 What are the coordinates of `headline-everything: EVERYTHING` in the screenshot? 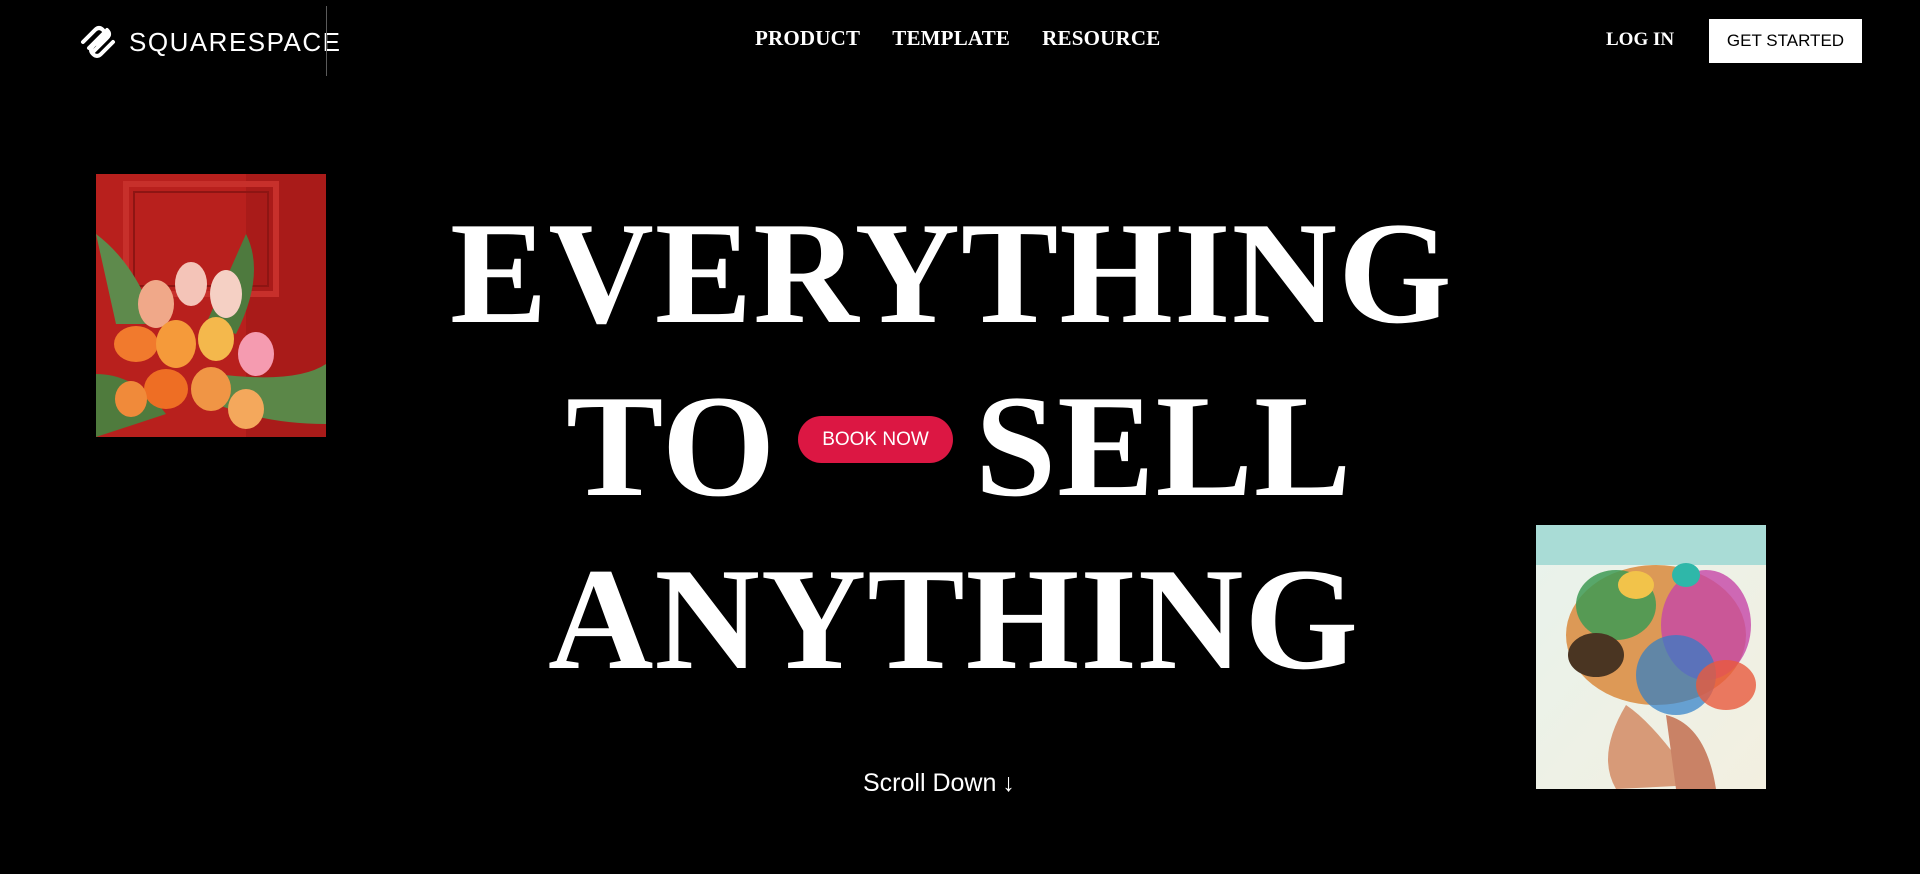 It's located at (951, 273).